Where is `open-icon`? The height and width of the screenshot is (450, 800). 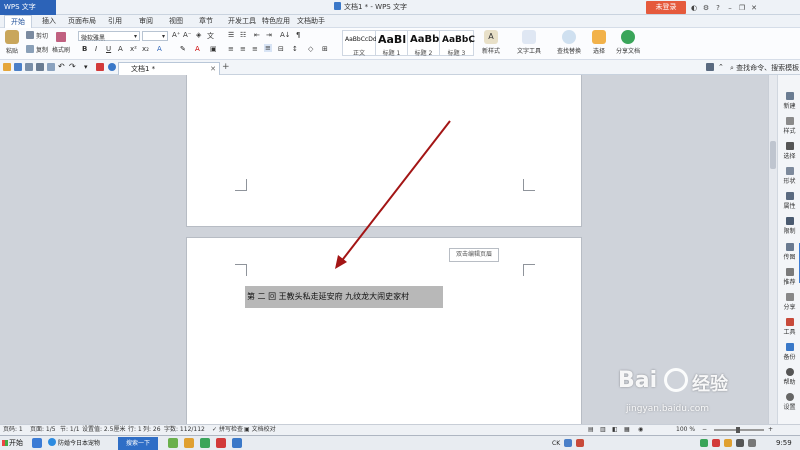 open-icon is located at coordinates (7, 67).